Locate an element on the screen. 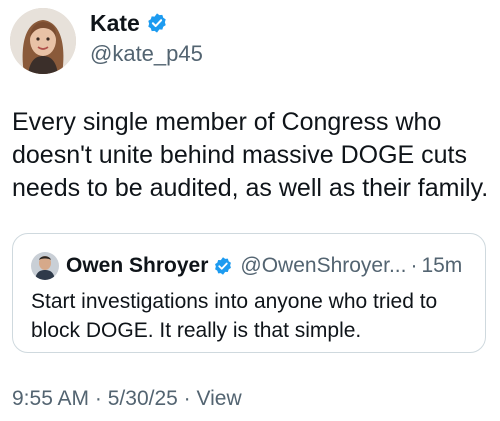  author-avatar is located at coordinates (43, 41).